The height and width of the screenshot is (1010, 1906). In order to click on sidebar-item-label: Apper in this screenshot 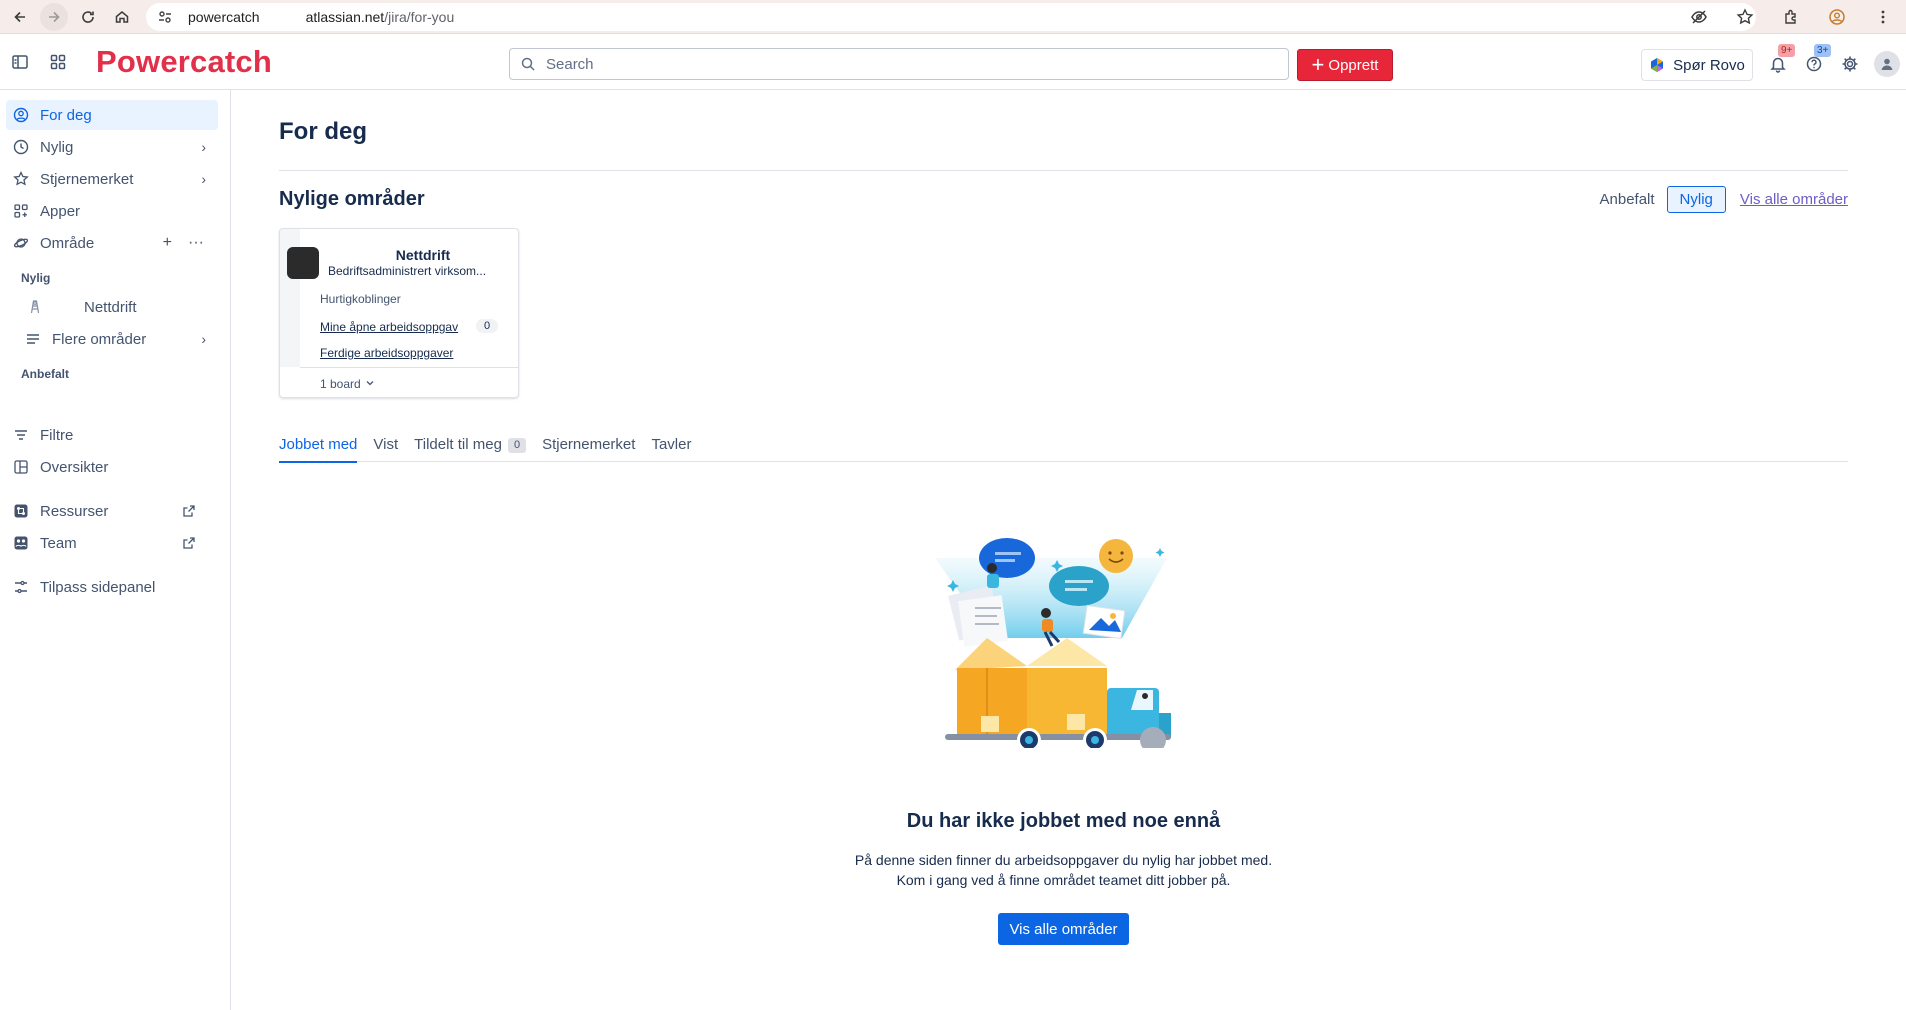, I will do `click(60, 211)`.